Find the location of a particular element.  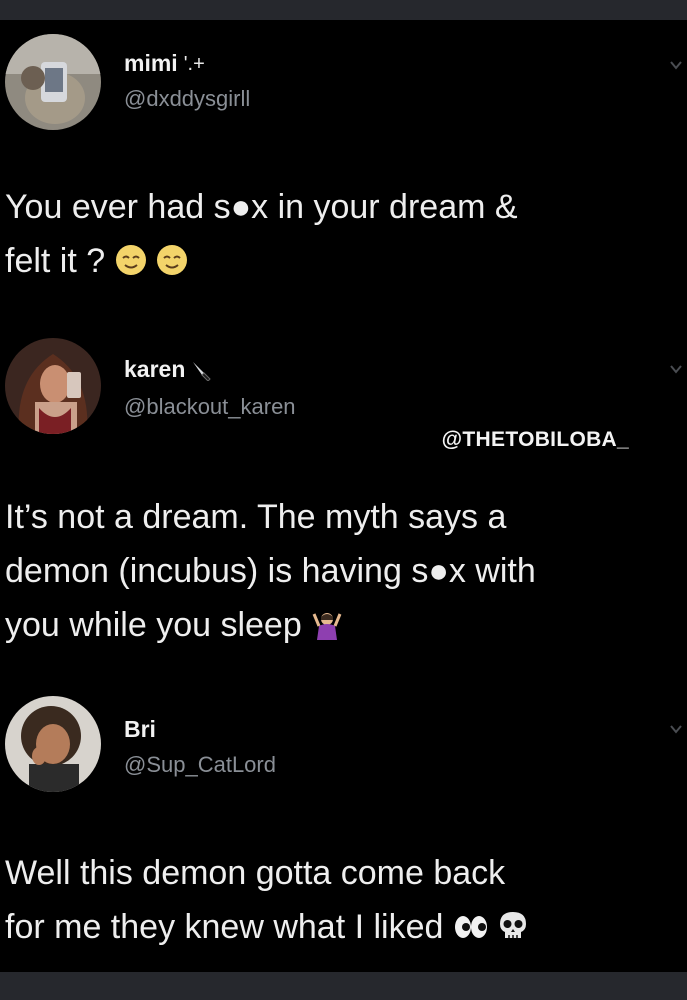

tweet-line: you while you sleep is located at coordinates (153, 625).